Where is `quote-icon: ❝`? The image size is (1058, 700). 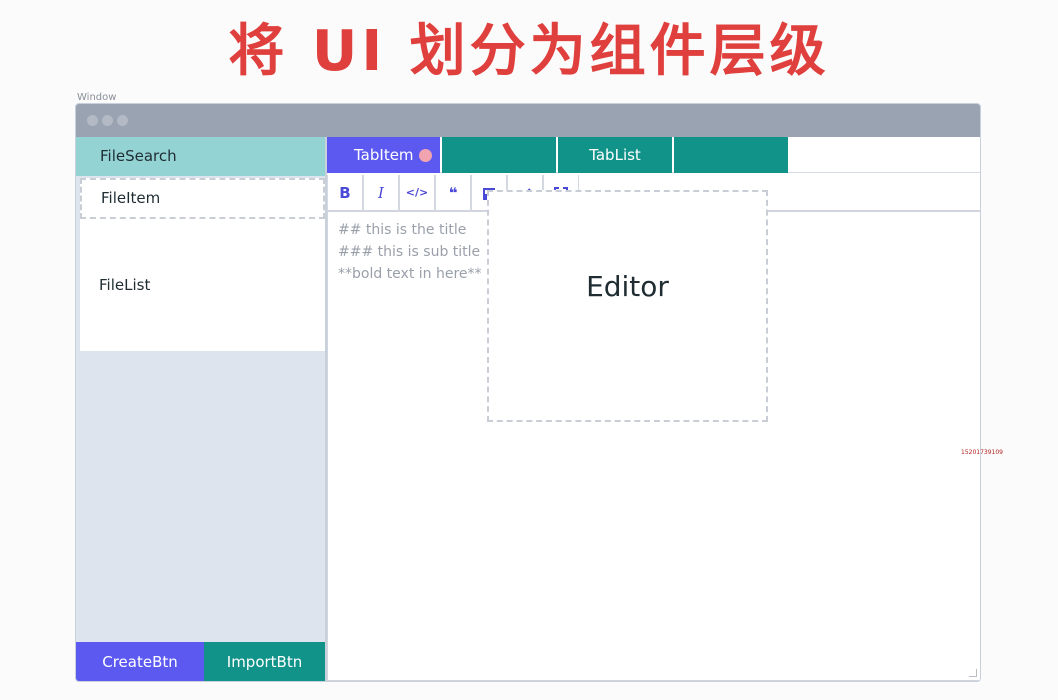
quote-icon: ❝ is located at coordinates (453, 193).